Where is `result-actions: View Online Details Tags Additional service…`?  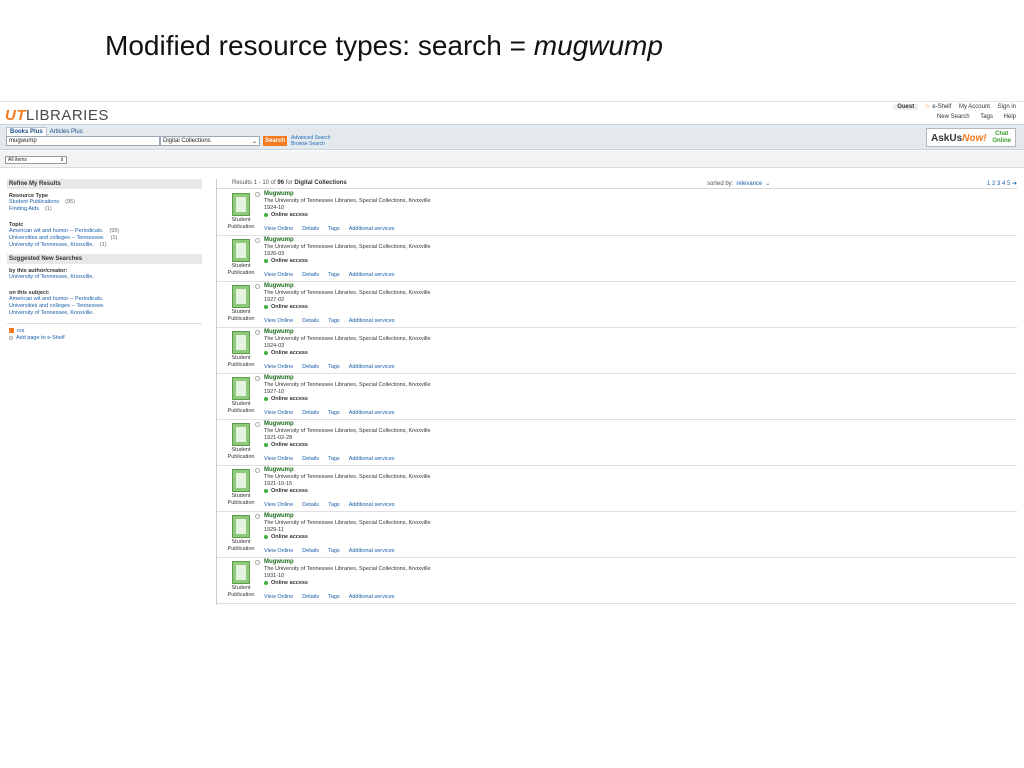 result-actions: View Online Details Tags Additional service… is located at coordinates (334, 413).